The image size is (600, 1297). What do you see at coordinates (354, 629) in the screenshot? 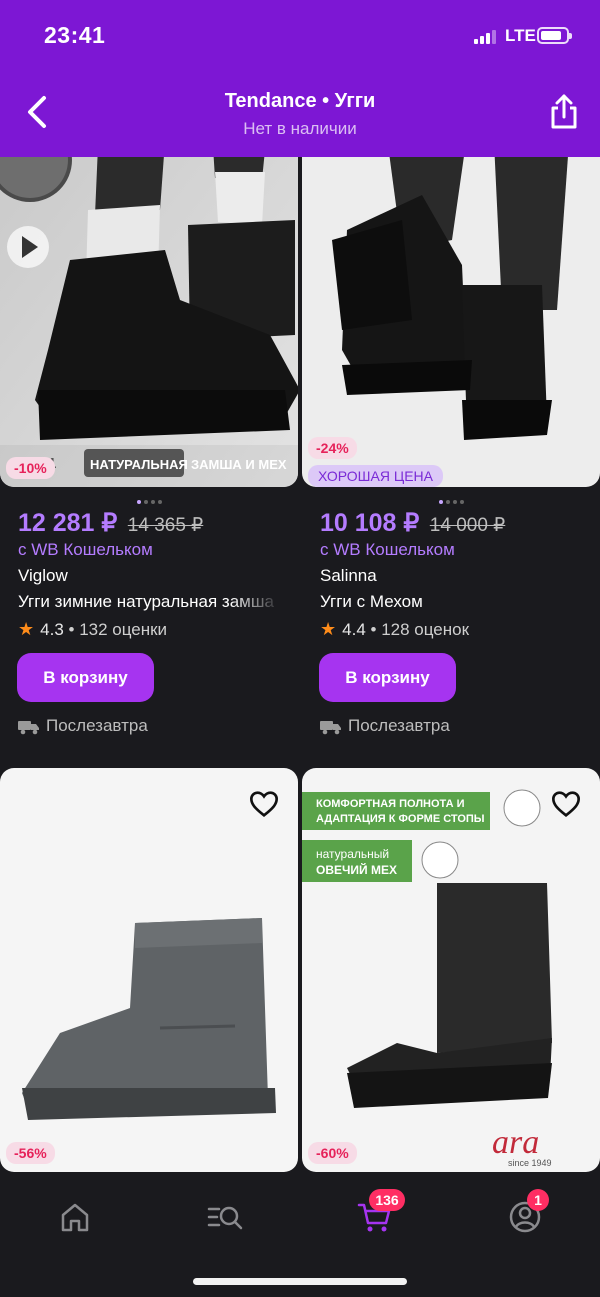
I see `rating-value: 4.4` at bounding box center [354, 629].